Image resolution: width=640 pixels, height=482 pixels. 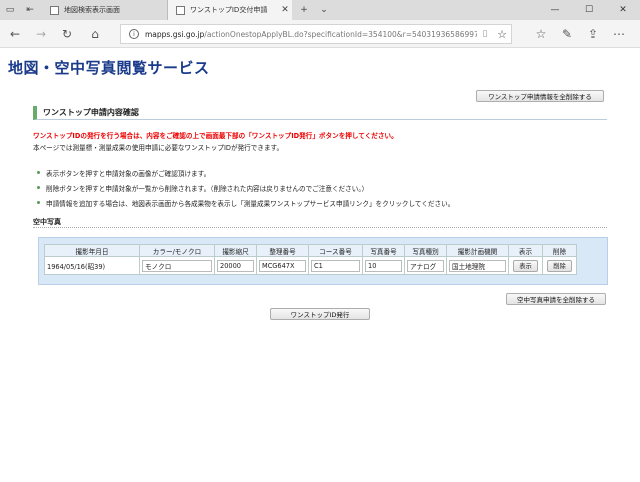 I want to click on column-header: 撮影計画機関, so click(x=477, y=250).